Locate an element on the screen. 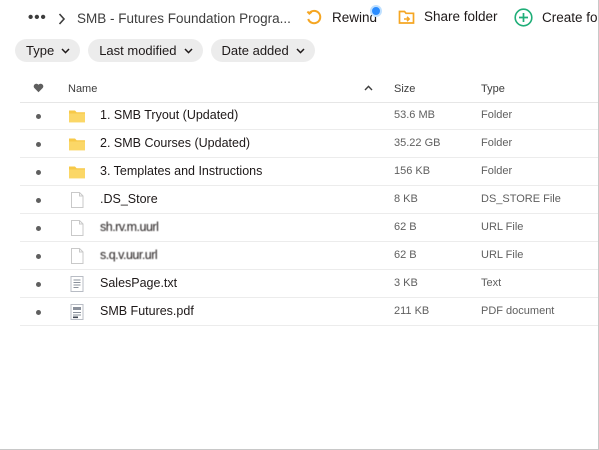  file-size: 3 KB is located at coordinates (406, 283).